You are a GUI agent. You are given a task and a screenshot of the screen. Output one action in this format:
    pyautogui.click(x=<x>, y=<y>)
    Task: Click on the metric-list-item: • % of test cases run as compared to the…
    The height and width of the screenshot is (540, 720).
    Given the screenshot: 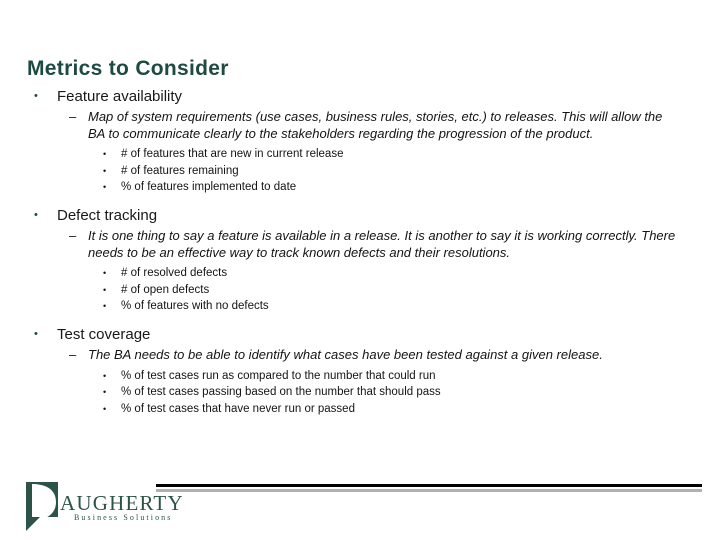 What is the action you would take?
    pyautogui.click(x=360, y=376)
    